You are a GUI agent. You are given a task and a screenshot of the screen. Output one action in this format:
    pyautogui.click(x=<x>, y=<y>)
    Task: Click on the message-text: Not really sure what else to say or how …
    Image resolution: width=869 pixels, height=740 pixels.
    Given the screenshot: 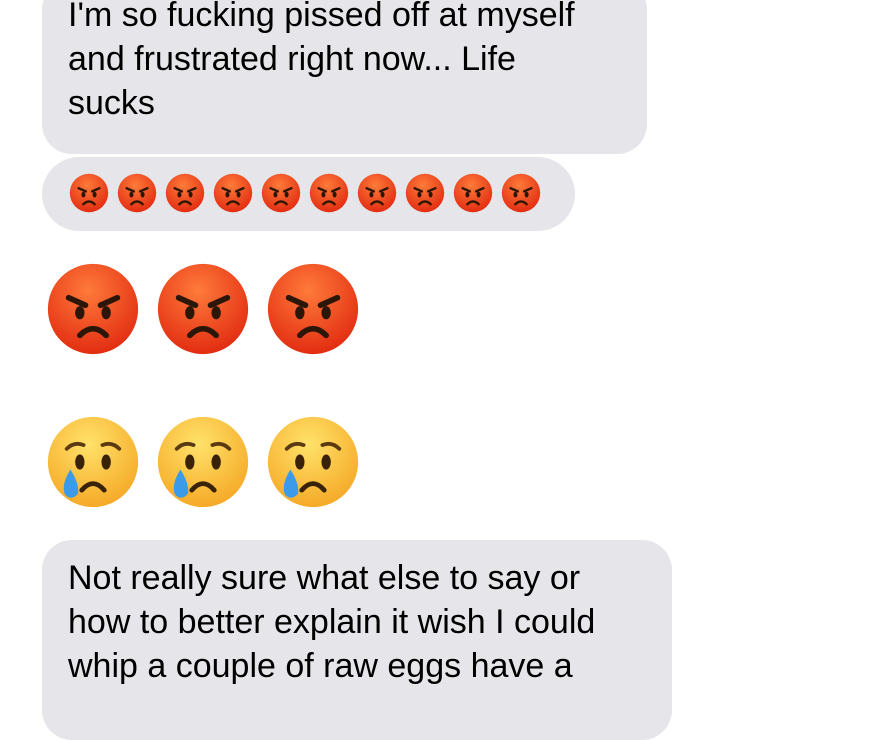 What is the action you would take?
    pyautogui.click(x=363, y=622)
    